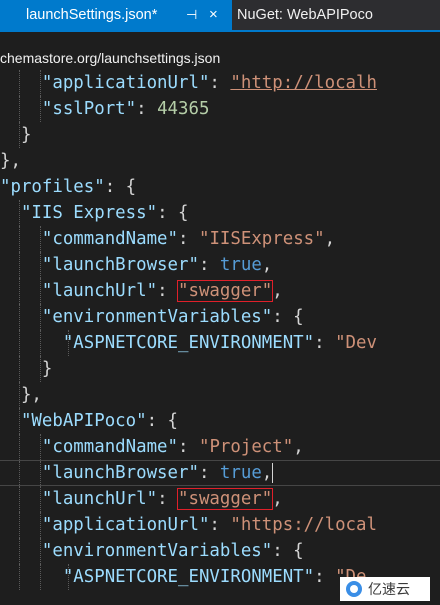  I want to click on json-string-value: "Project", so click(246, 447).